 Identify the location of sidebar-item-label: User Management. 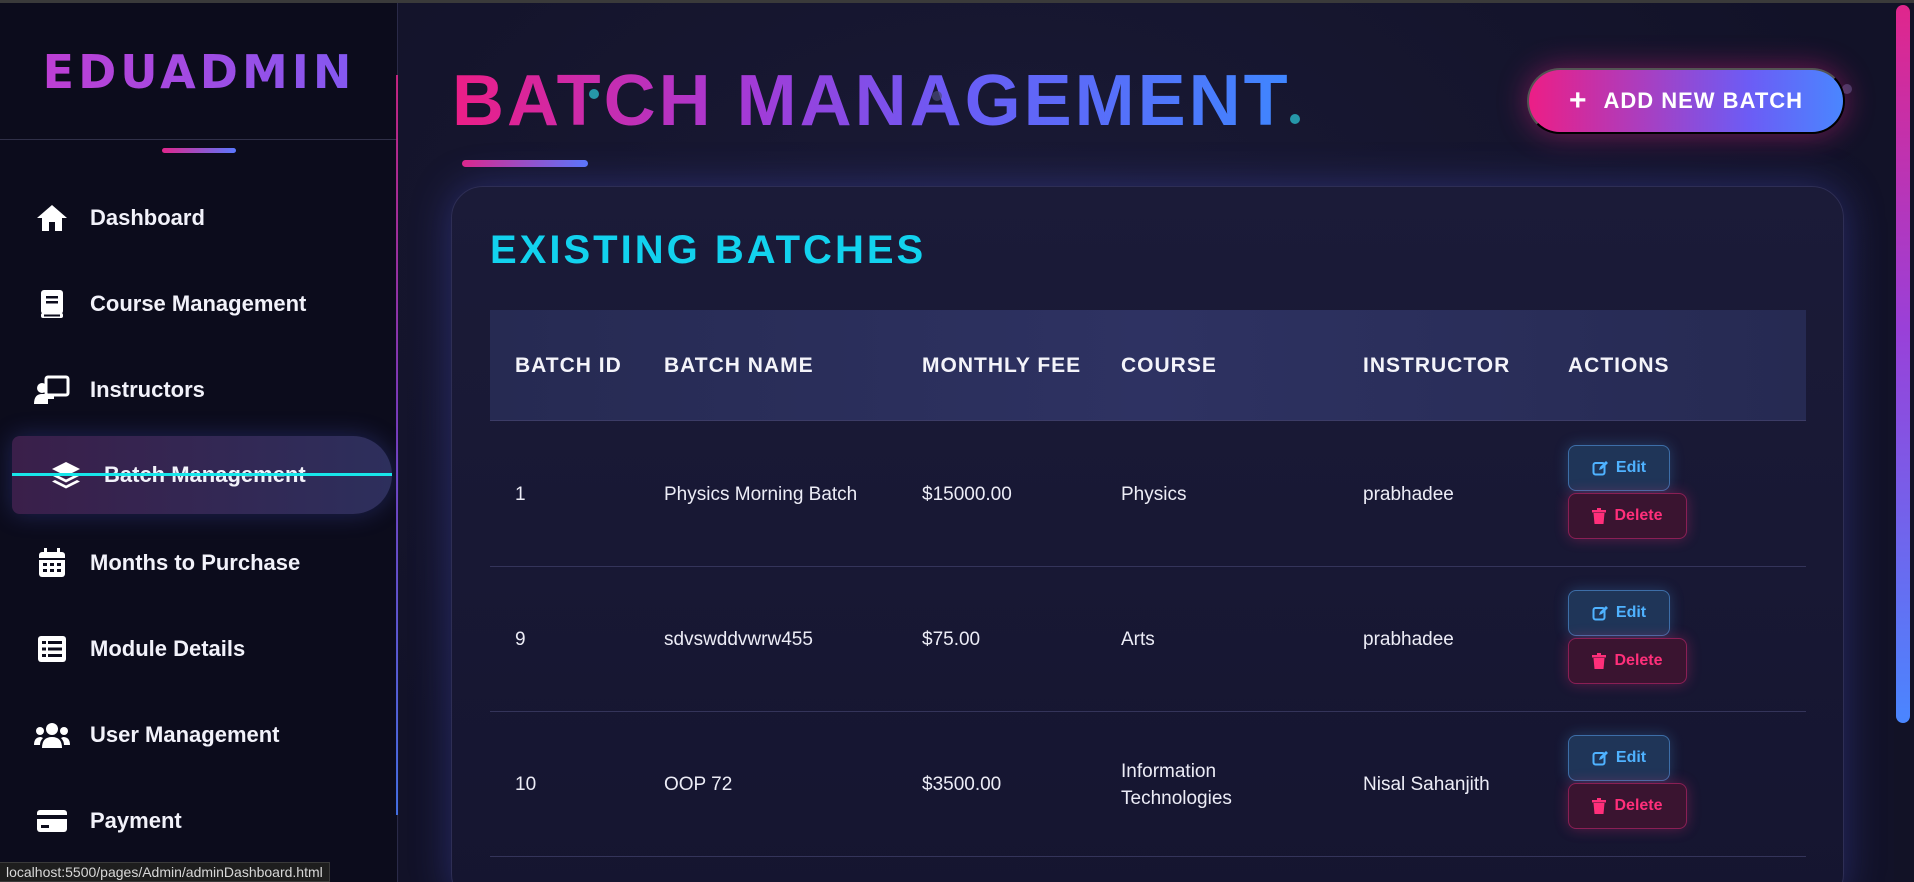
(185, 734).